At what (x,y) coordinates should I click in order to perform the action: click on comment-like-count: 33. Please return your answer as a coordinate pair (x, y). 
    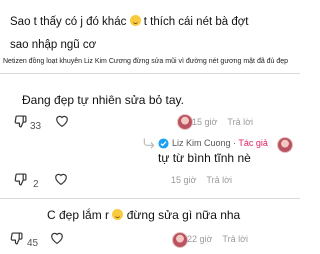
    Looking at the image, I should click on (35, 125).